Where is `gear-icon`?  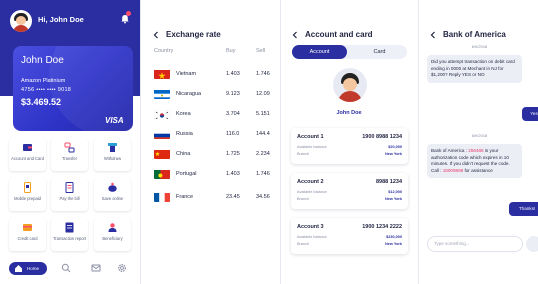 gear-icon is located at coordinates (122, 268).